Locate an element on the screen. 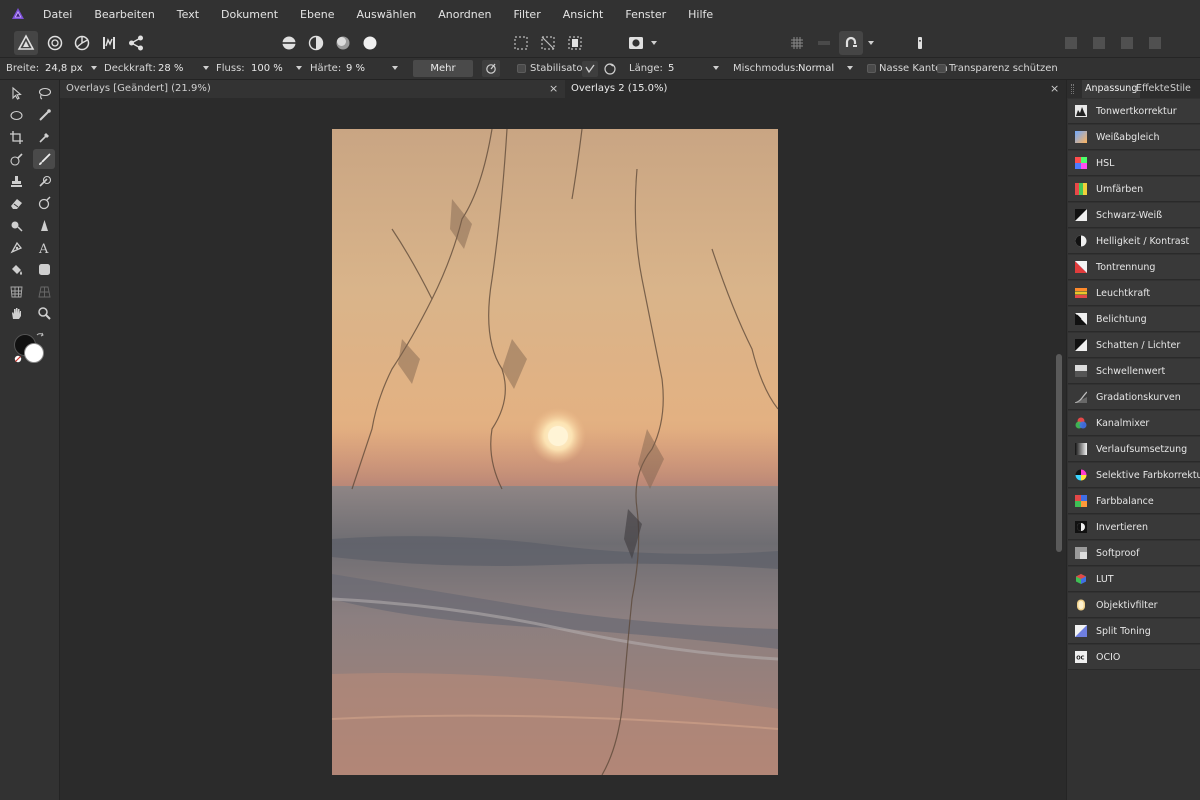 The image size is (1200, 800). width-dropdown-icon is located at coordinates (94, 68).